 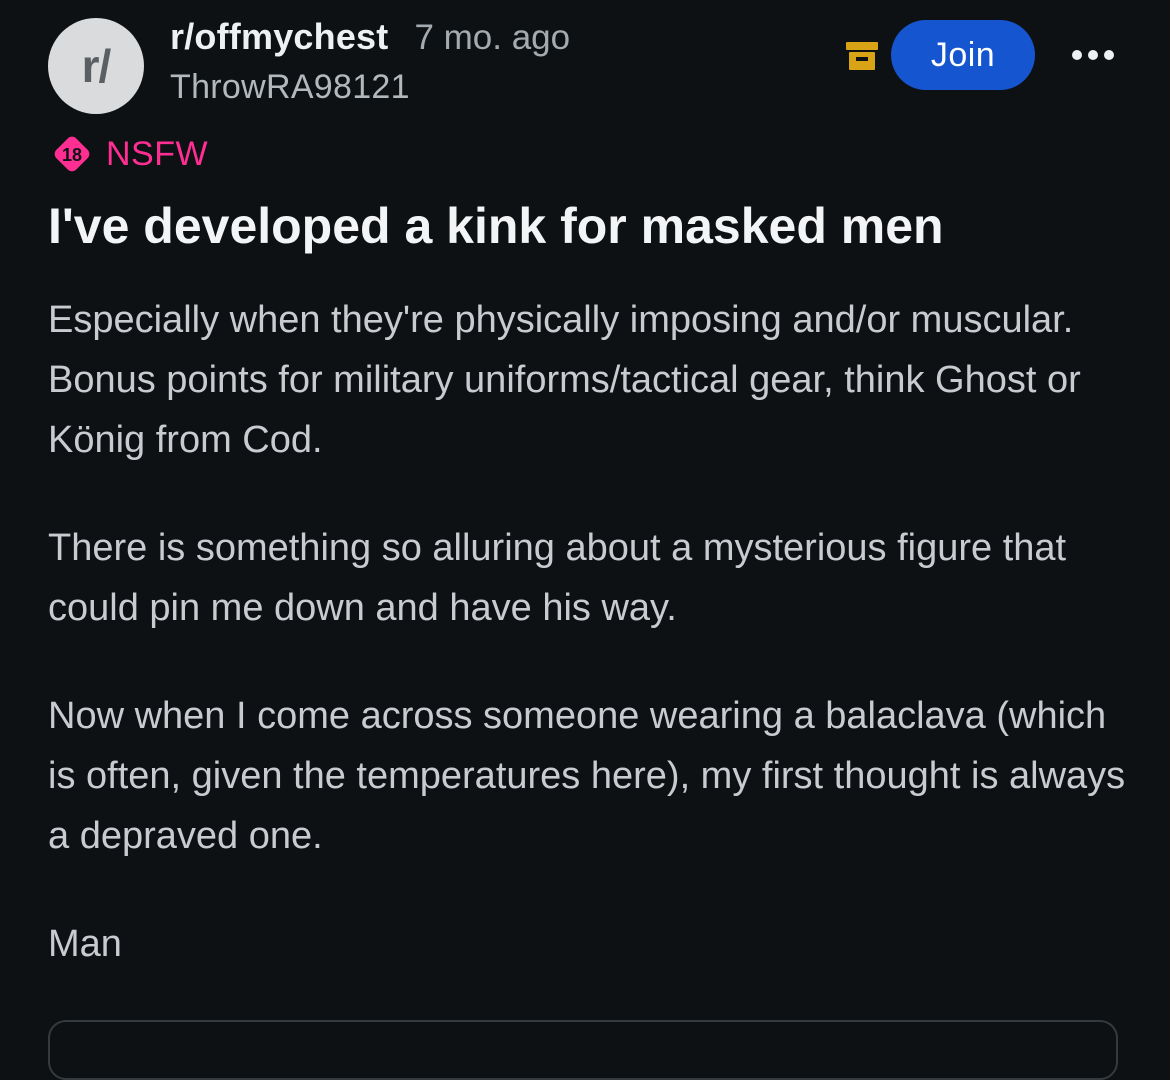 I want to click on nsfw-badge-graphic: 18, so click(x=72, y=154).